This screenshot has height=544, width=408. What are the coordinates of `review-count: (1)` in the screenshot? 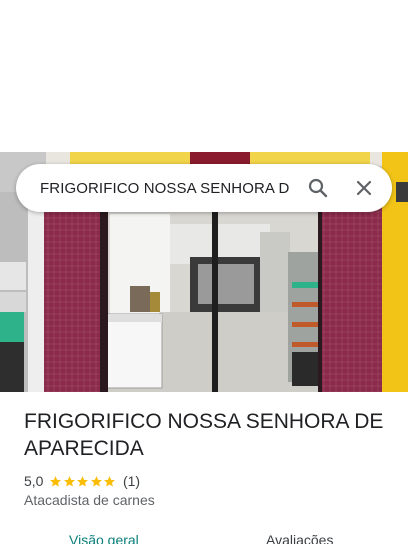 It's located at (131, 481).